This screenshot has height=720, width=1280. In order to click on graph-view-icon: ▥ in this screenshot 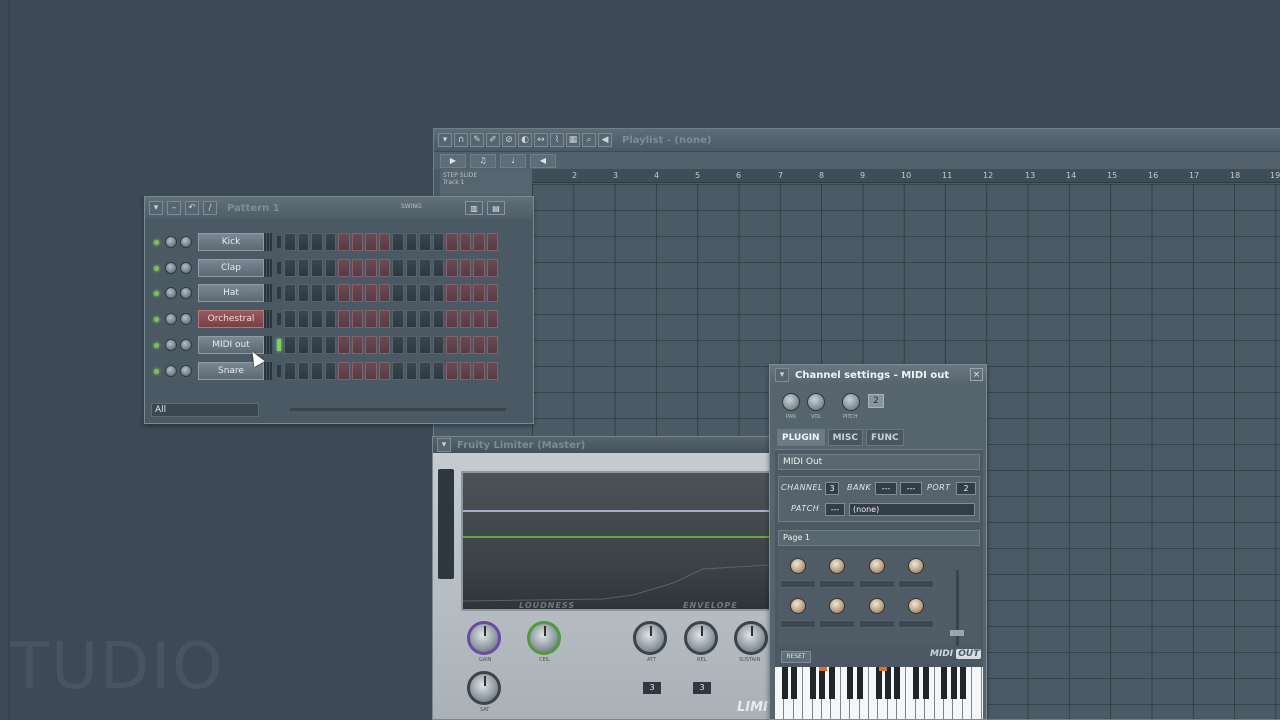, I will do `click(474, 208)`.